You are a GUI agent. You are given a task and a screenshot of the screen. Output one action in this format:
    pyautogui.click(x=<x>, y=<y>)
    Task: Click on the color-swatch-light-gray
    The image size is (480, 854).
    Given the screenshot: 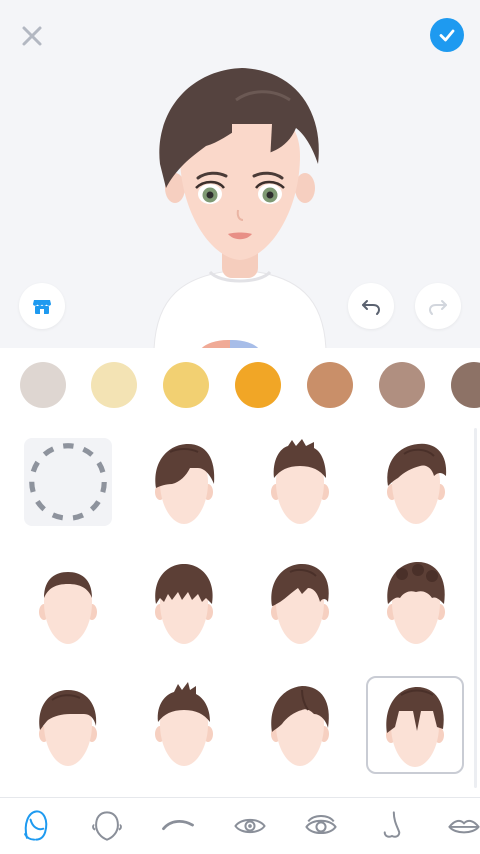 What is the action you would take?
    pyautogui.click(x=43, y=385)
    